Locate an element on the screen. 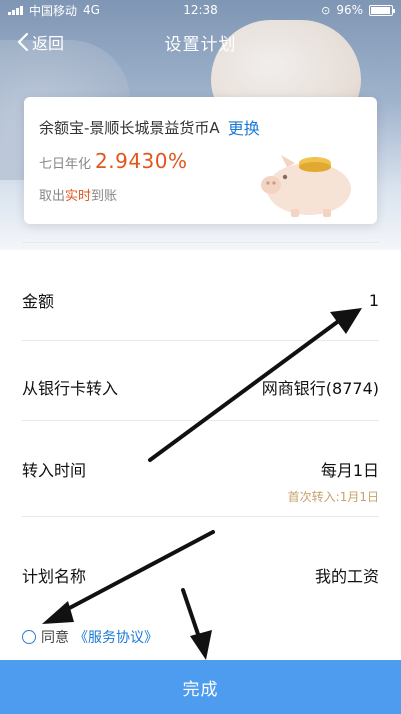 The width and height of the screenshot is (401, 714). plan-name-value: 我的工资 is located at coordinates (347, 575).